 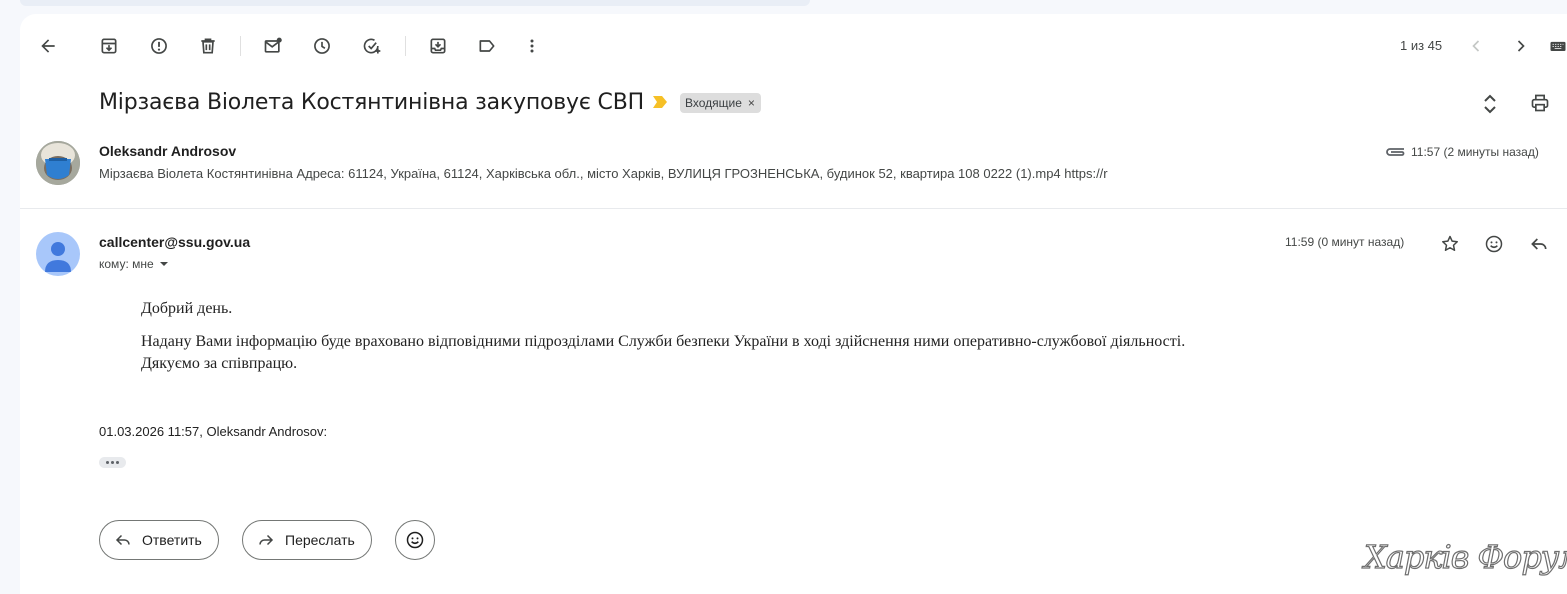 What do you see at coordinates (219, 363) in the screenshot?
I see `body-thanks: Дякуємо за співпрацю.` at bounding box center [219, 363].